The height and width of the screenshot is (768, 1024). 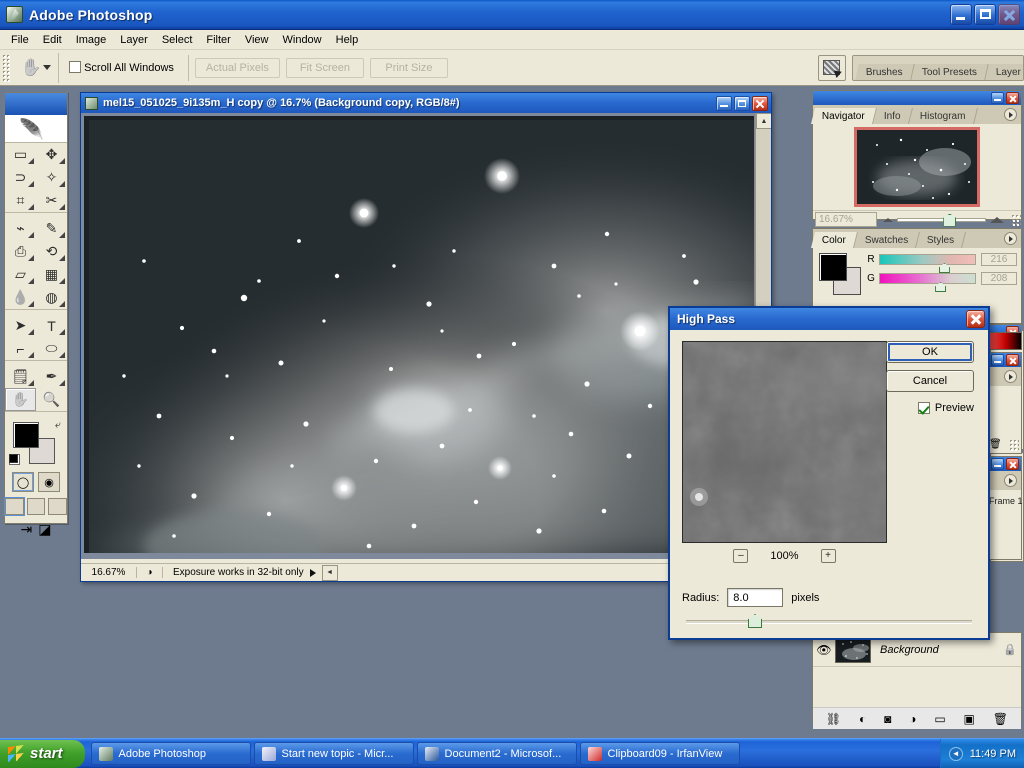 What do you see at coordinates (927, 282) in the screenshot?
I see `channel-slider-g` at bounding box center [927, 282].